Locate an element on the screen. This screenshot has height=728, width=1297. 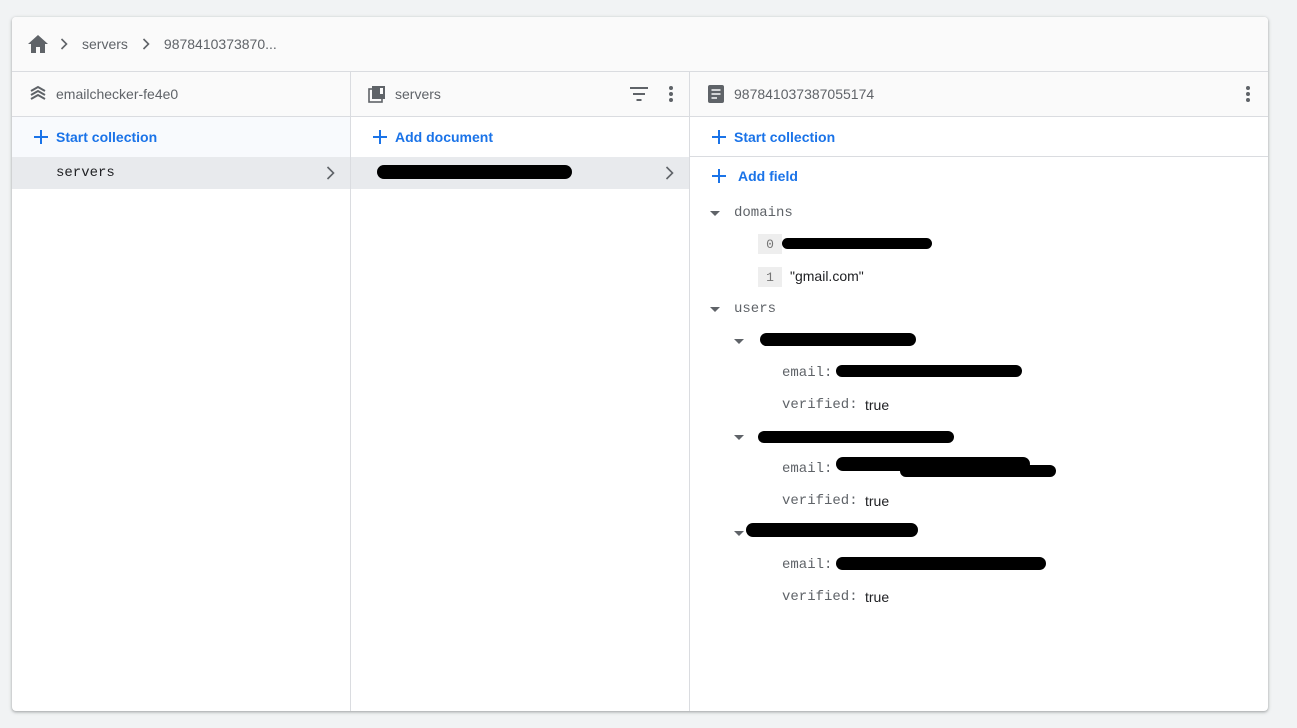
add-document-label: Add document is located at coordinates (444, 137).